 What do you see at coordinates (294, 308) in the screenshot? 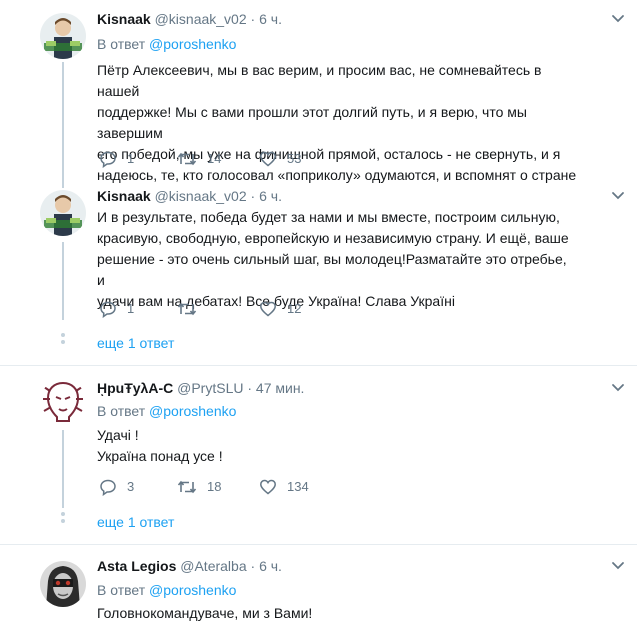
I see `like-count: 12` at bounding box center [294, 308].